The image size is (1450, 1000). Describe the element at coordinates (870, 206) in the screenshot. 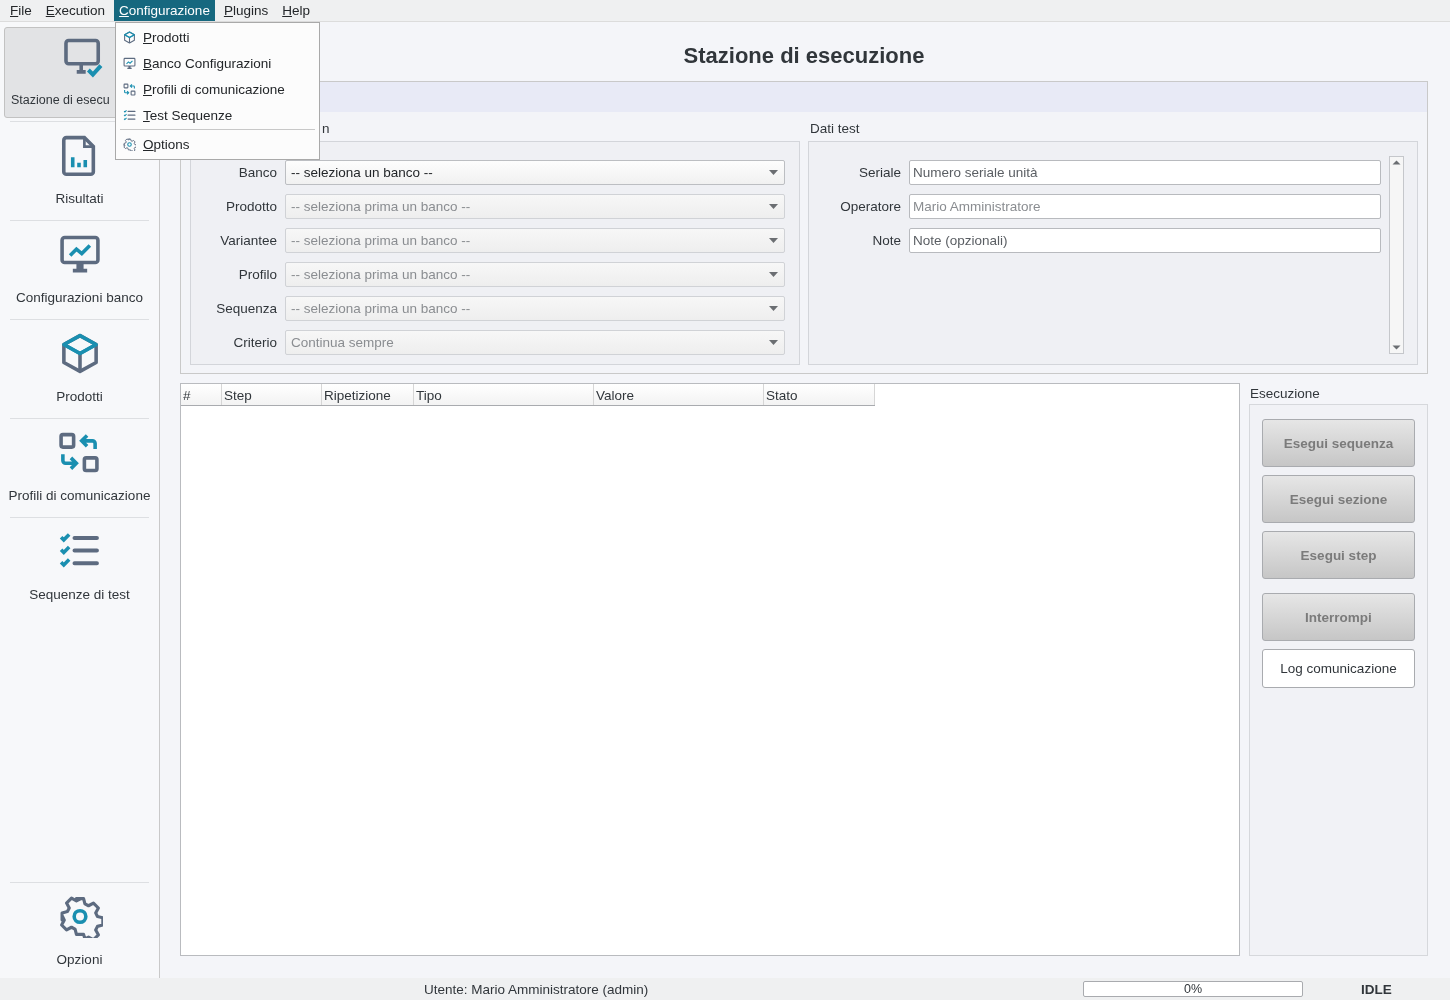

I see `field-label: Operatore` at that location.